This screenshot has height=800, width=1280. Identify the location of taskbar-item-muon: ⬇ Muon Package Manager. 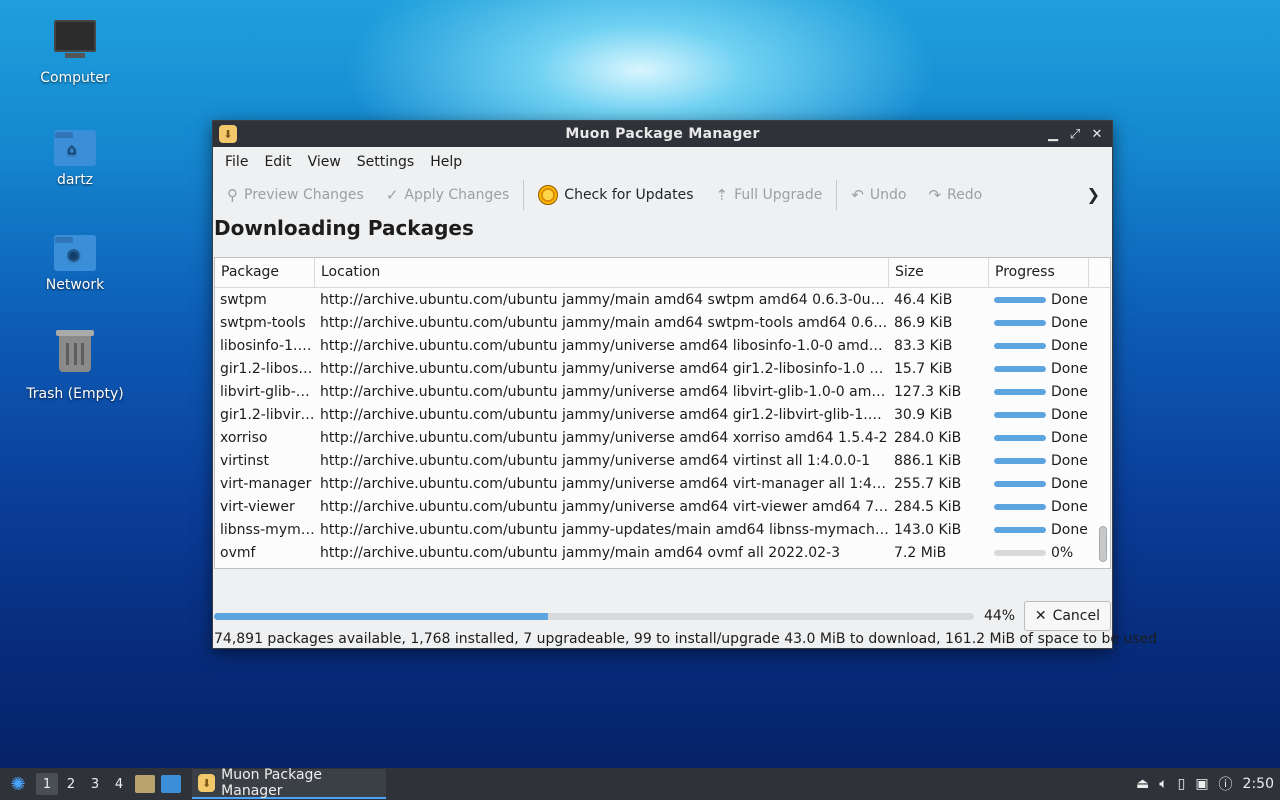
(289, 783).